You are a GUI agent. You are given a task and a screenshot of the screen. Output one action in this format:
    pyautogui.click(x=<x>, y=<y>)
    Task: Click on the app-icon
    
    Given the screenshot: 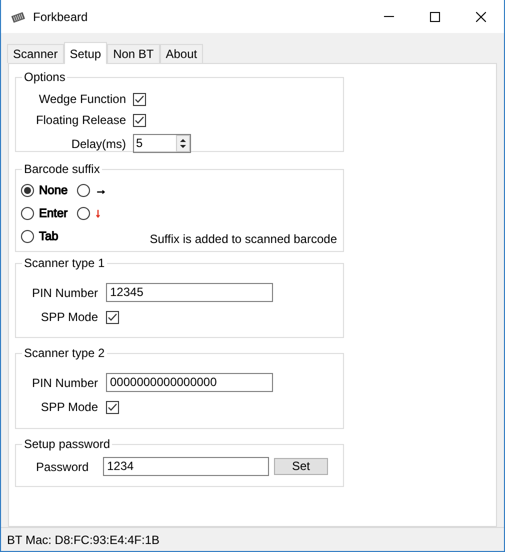 What is the action you would take?
    pyautogui.click(x=18, y=16)
    